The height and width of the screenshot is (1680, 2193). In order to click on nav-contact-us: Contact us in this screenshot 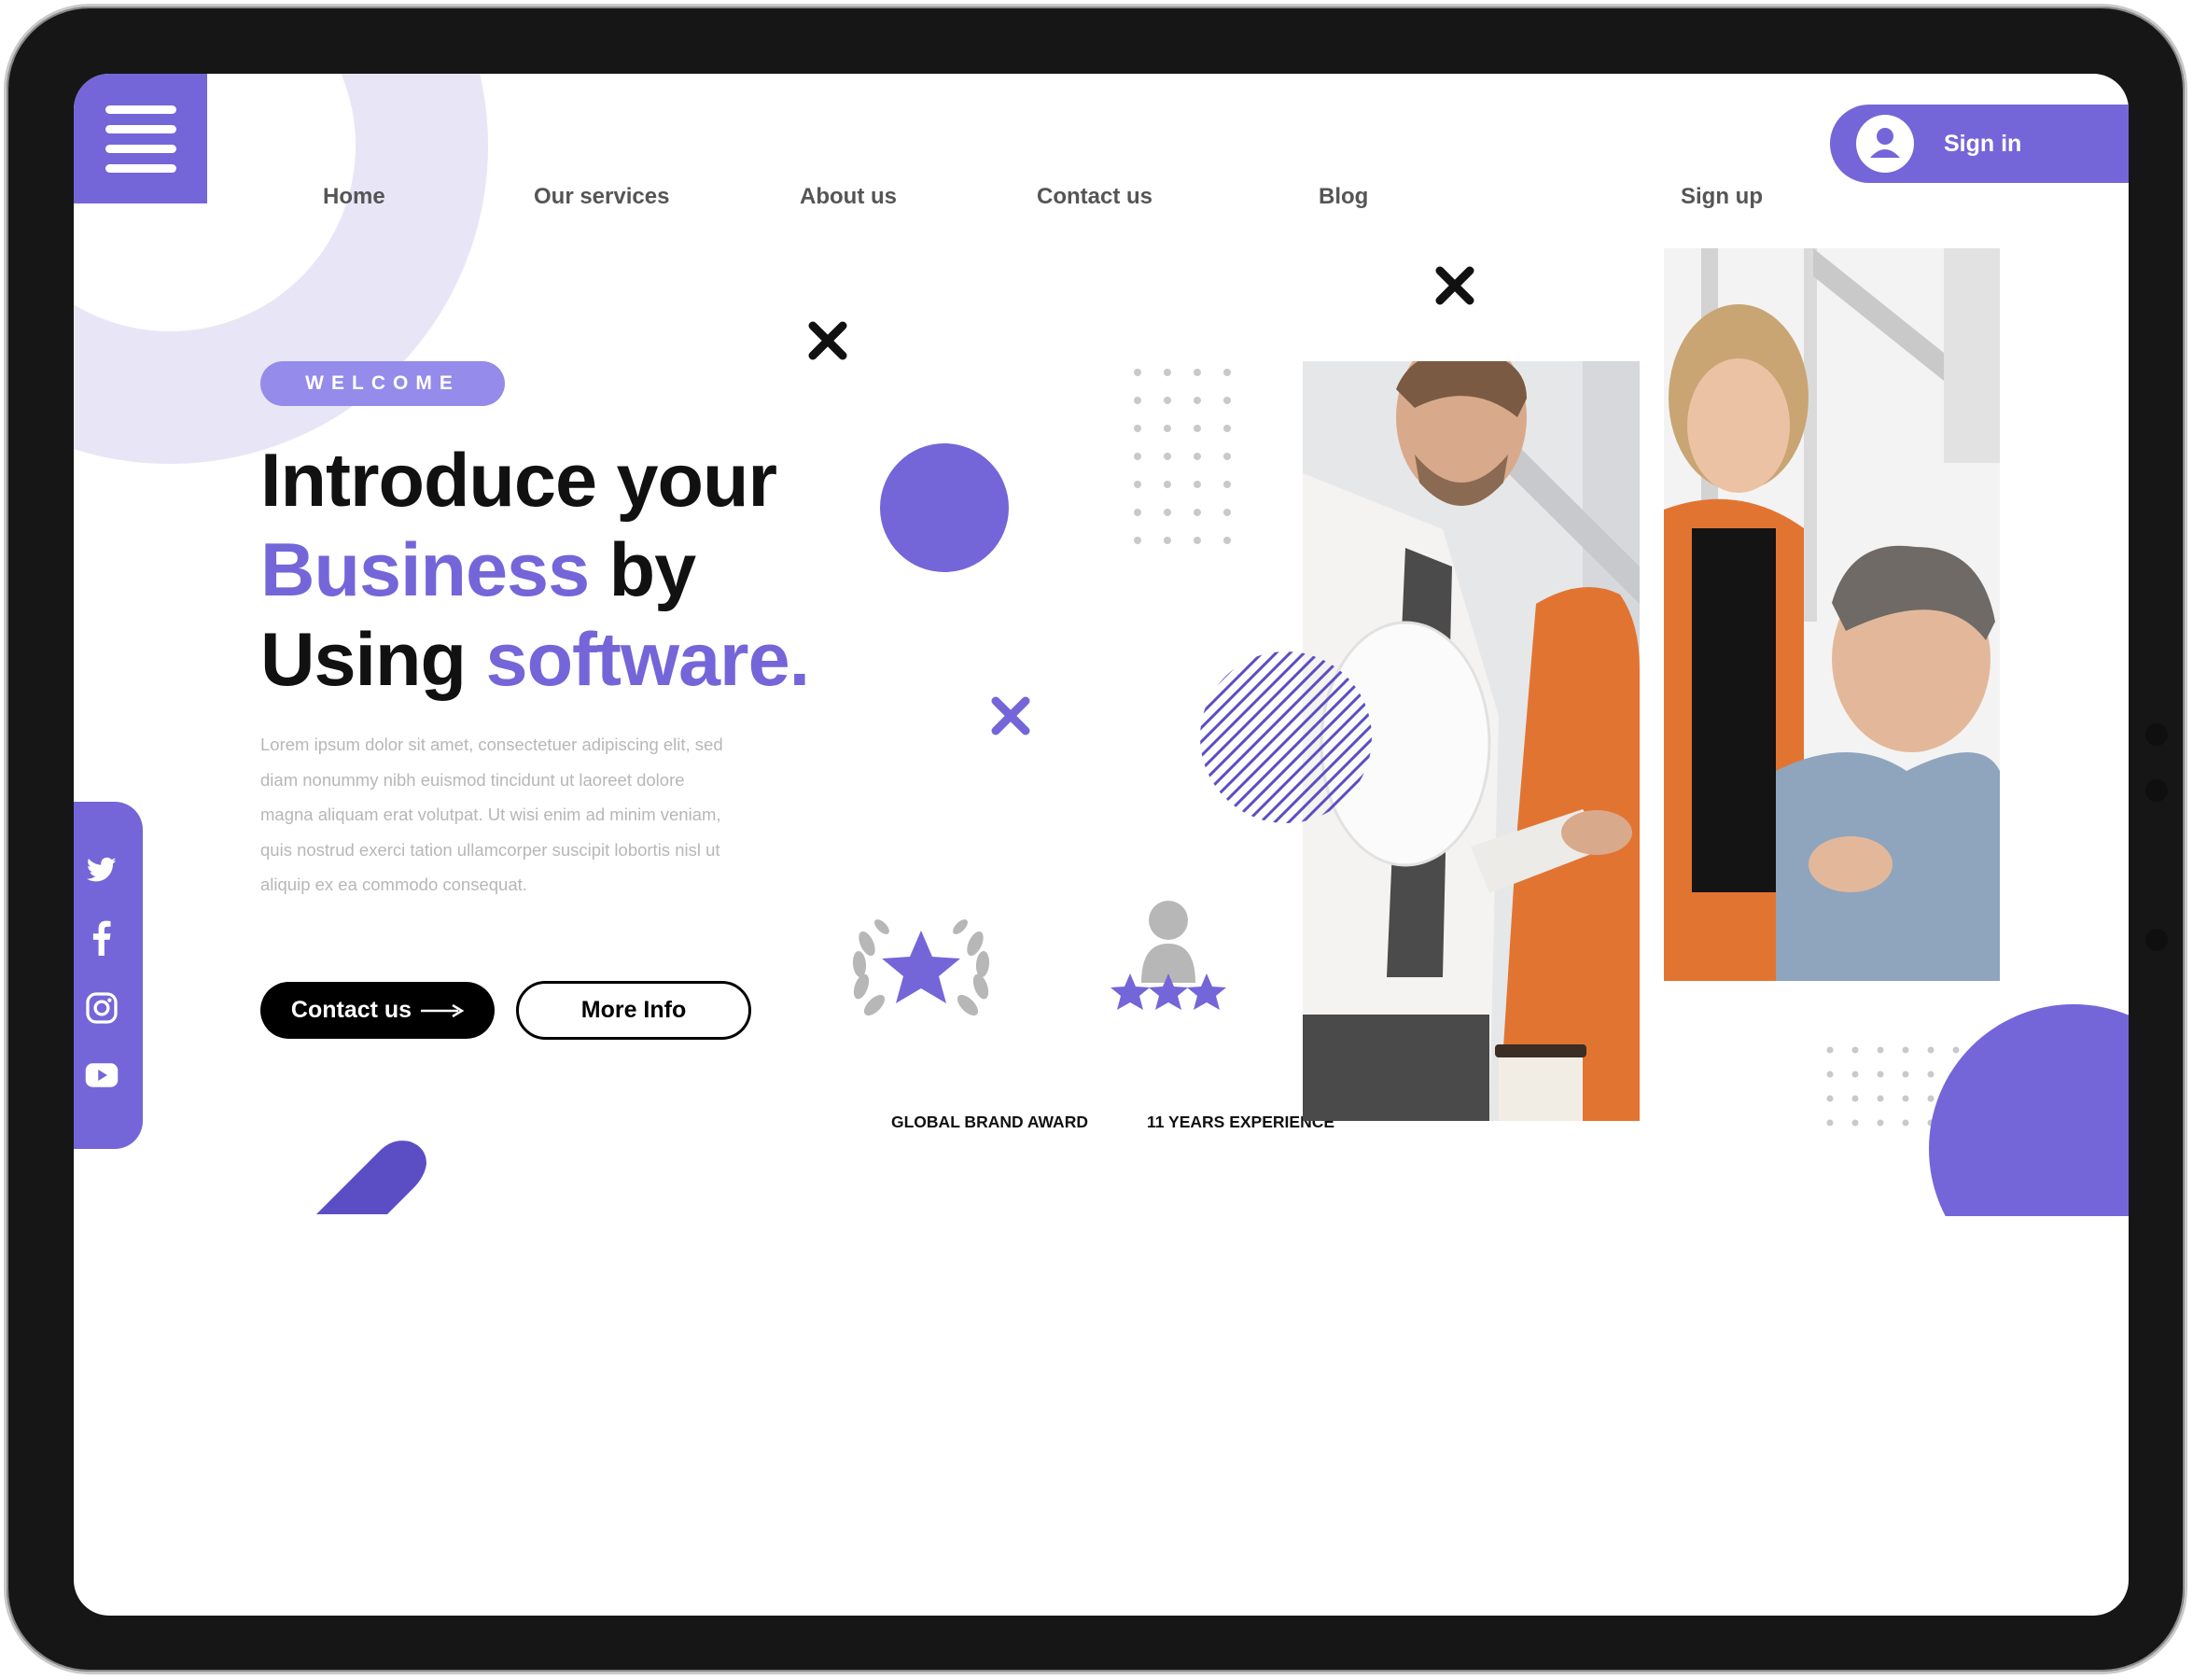, I will do `click(1094, 203)`.